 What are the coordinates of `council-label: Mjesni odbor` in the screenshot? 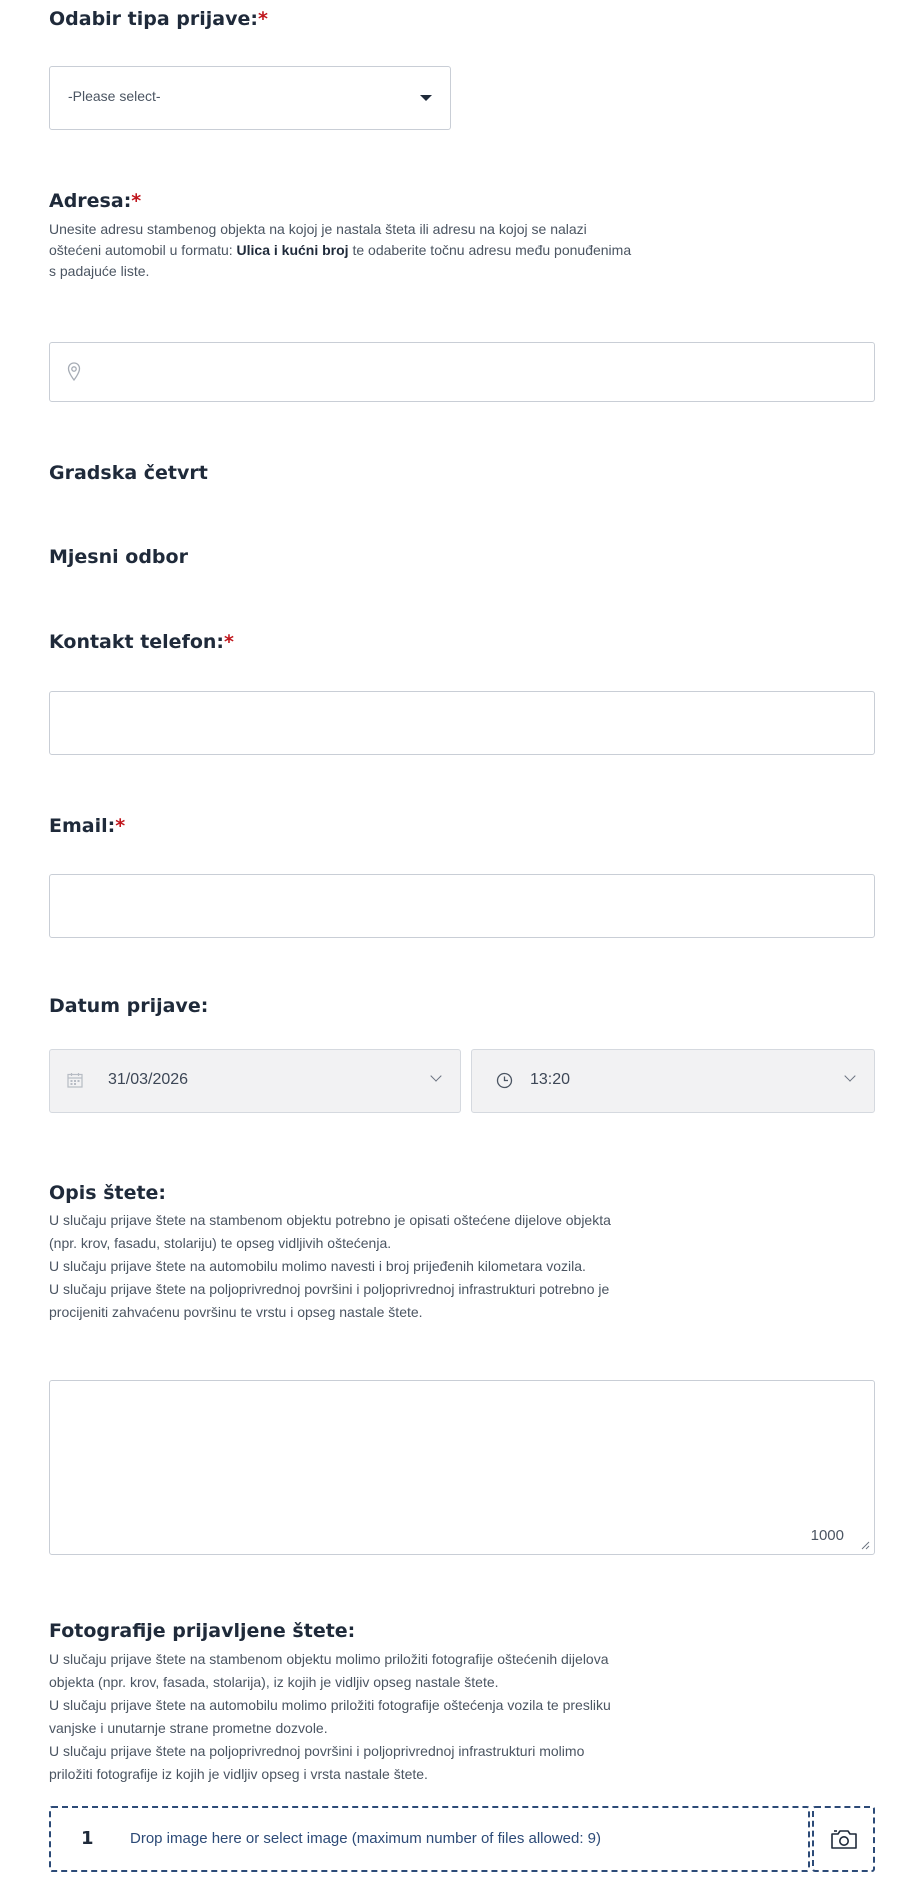 It's located at (118, 557).